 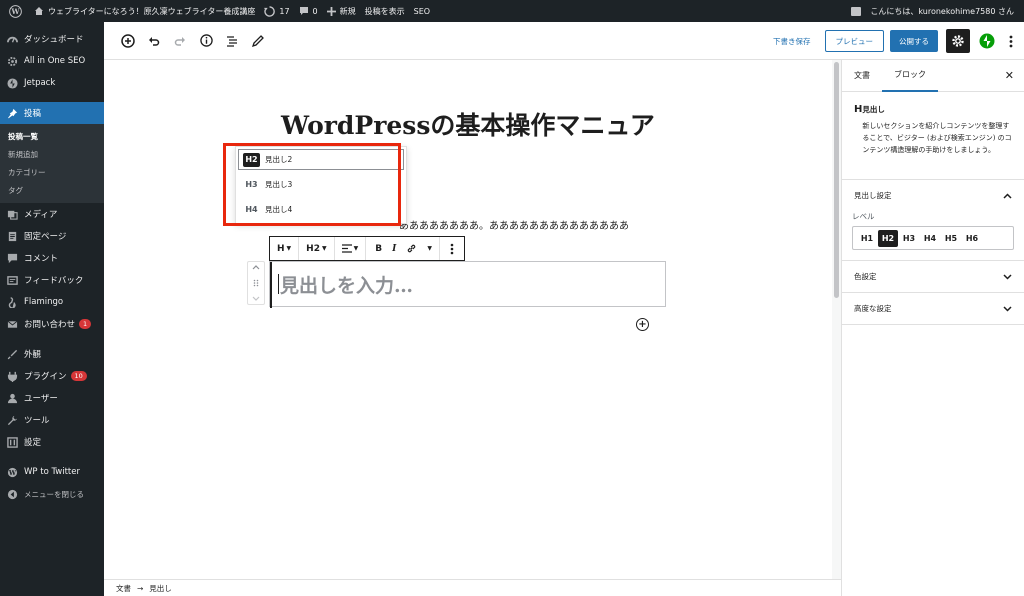 What do you see at coordinates (350, 248) in the screenshot?
I see `align-button: ▼` at bounding box center [350, 248].